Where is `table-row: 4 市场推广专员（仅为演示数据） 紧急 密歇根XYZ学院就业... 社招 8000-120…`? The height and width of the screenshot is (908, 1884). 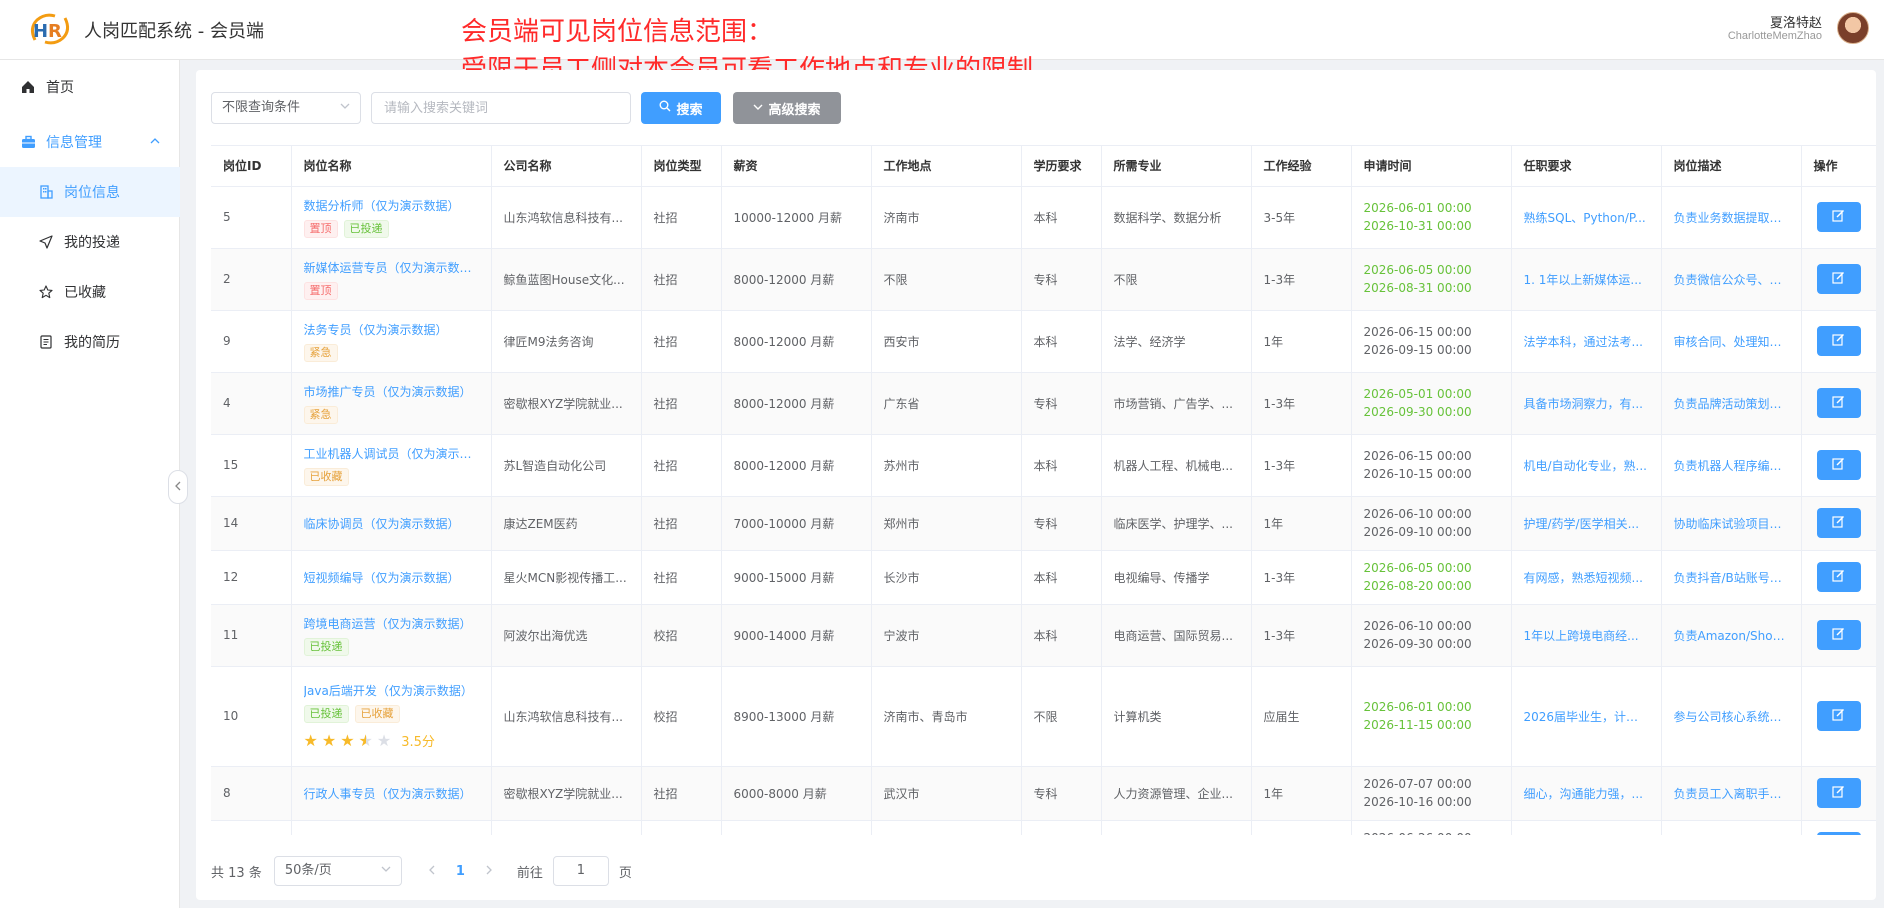
table-row: 4 市场推广专员（仅为演示数据） 紧急 密歇根XYZ学院就业... 社招 8000-120… is located at coordinates (1043, 403).